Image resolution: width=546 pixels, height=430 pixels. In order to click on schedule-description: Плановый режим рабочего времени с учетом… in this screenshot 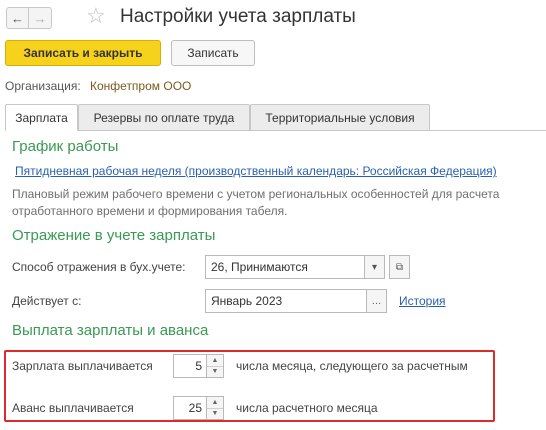, I will do `click(256, 202)`.